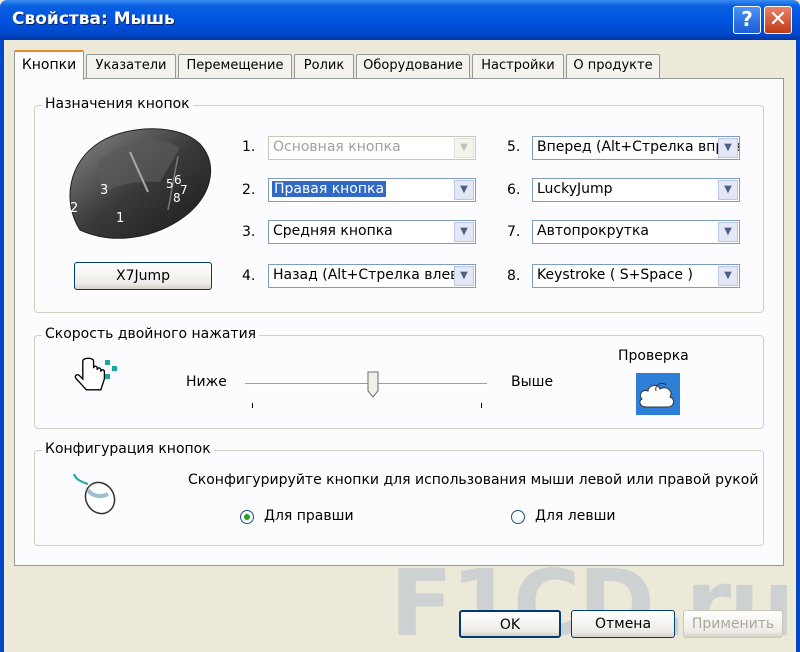 This screenshot has width=800, height=652. Describe the element at coordinates (373, 385) in the screenshot. I see `speed-slider-thumb` at that location.